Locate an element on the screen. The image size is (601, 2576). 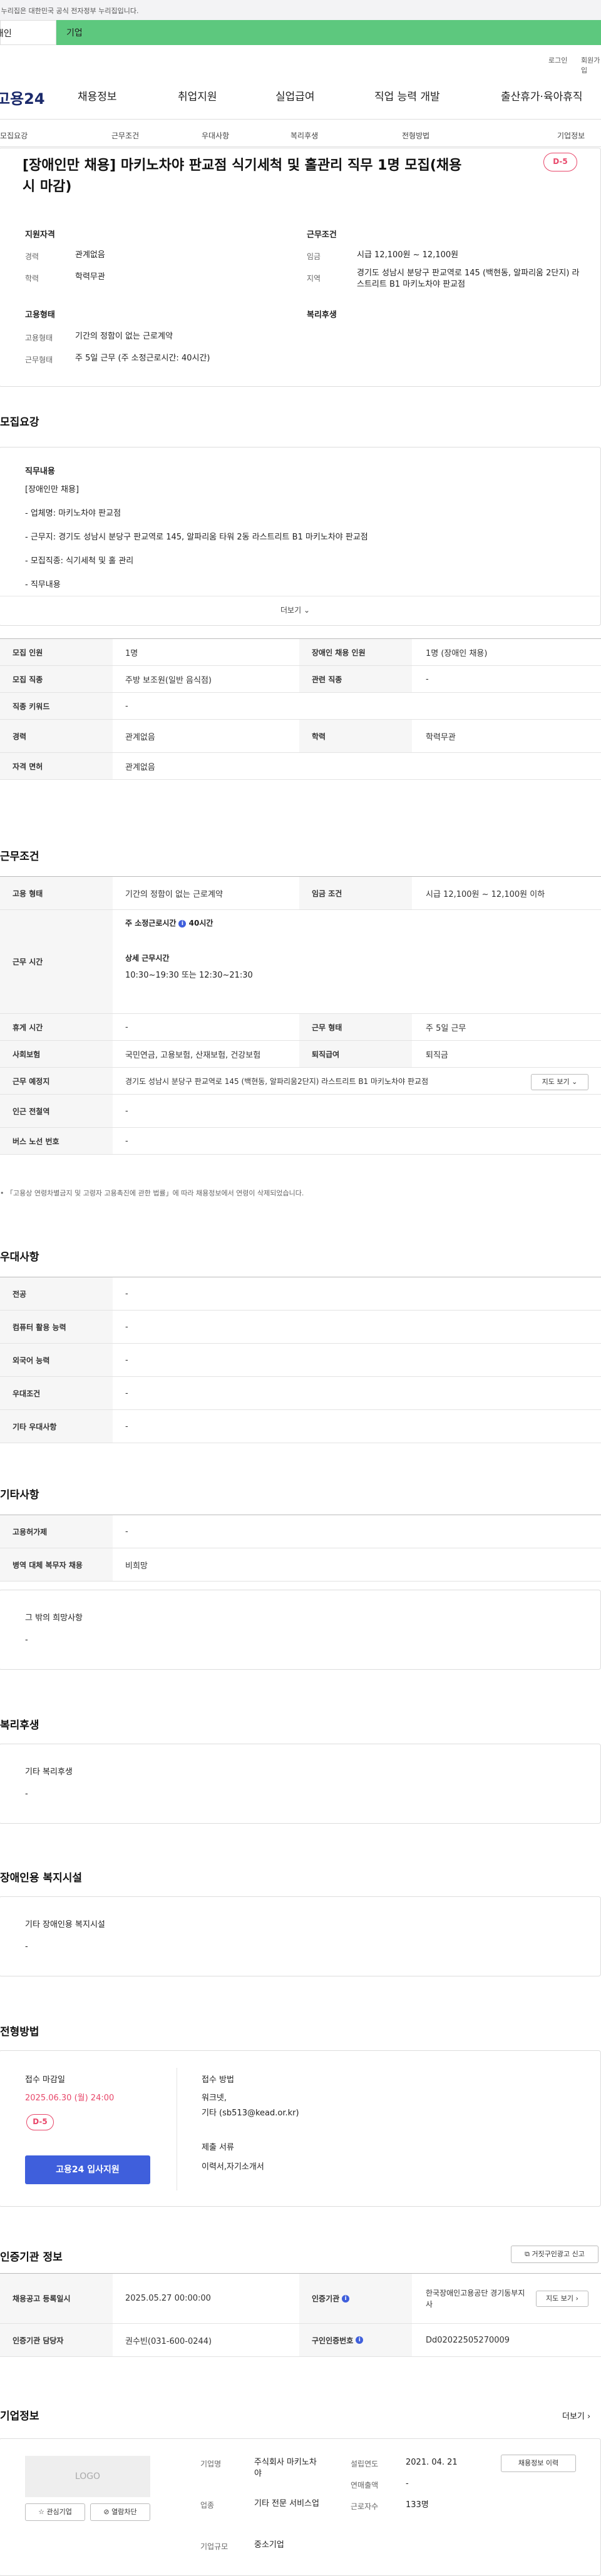
table-cell: 기간의 정함이 없는 근로계약 is located at coordinates (174, 894).